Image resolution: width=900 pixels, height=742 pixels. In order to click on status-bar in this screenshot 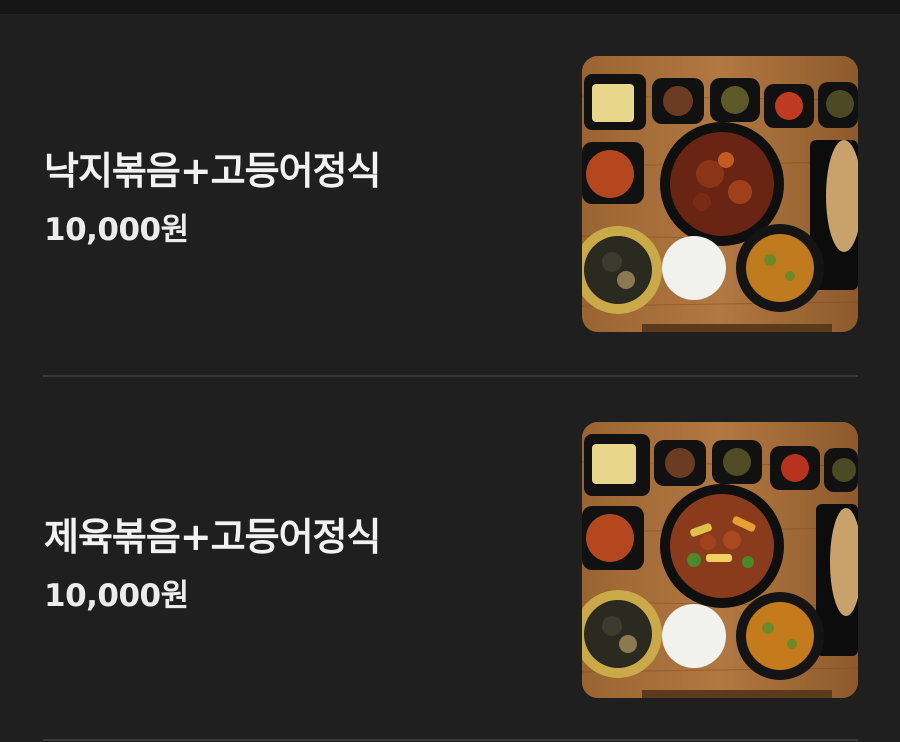, I will do `click(450, 7)`.